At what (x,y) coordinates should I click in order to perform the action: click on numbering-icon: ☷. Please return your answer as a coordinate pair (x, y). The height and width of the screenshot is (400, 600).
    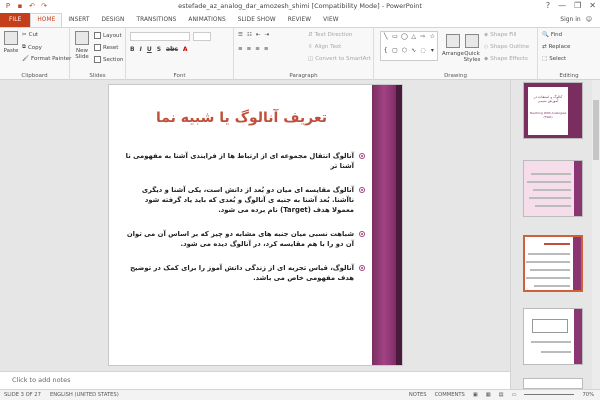
    Looking at the image, I should click on (249, 35).